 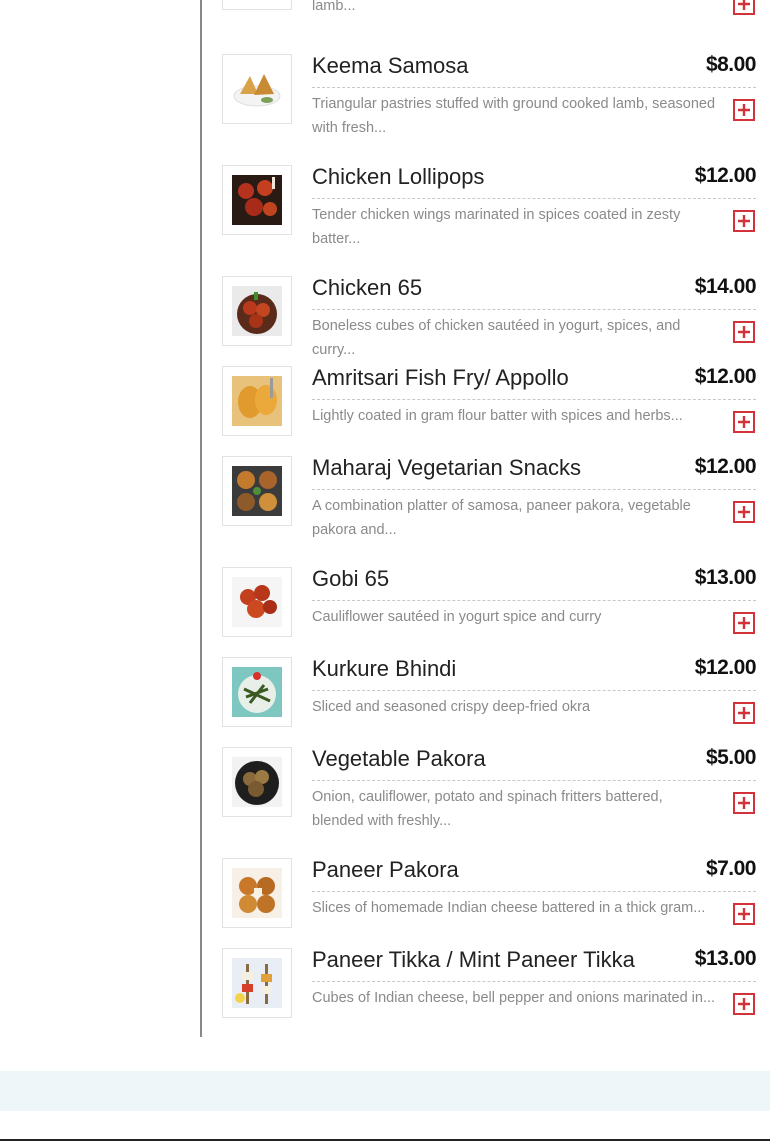 I want to click on footer-band, so click(x=385, y=1091).